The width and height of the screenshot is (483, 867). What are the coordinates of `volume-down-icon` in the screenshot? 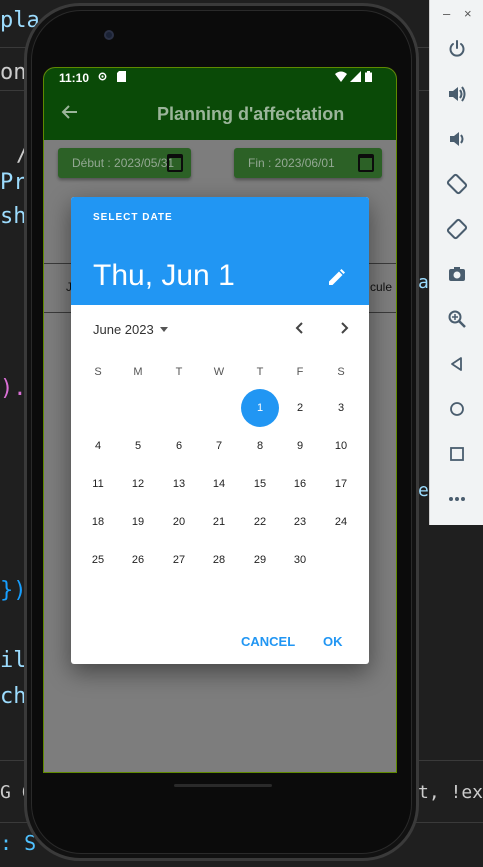 It's located at (457, 139).